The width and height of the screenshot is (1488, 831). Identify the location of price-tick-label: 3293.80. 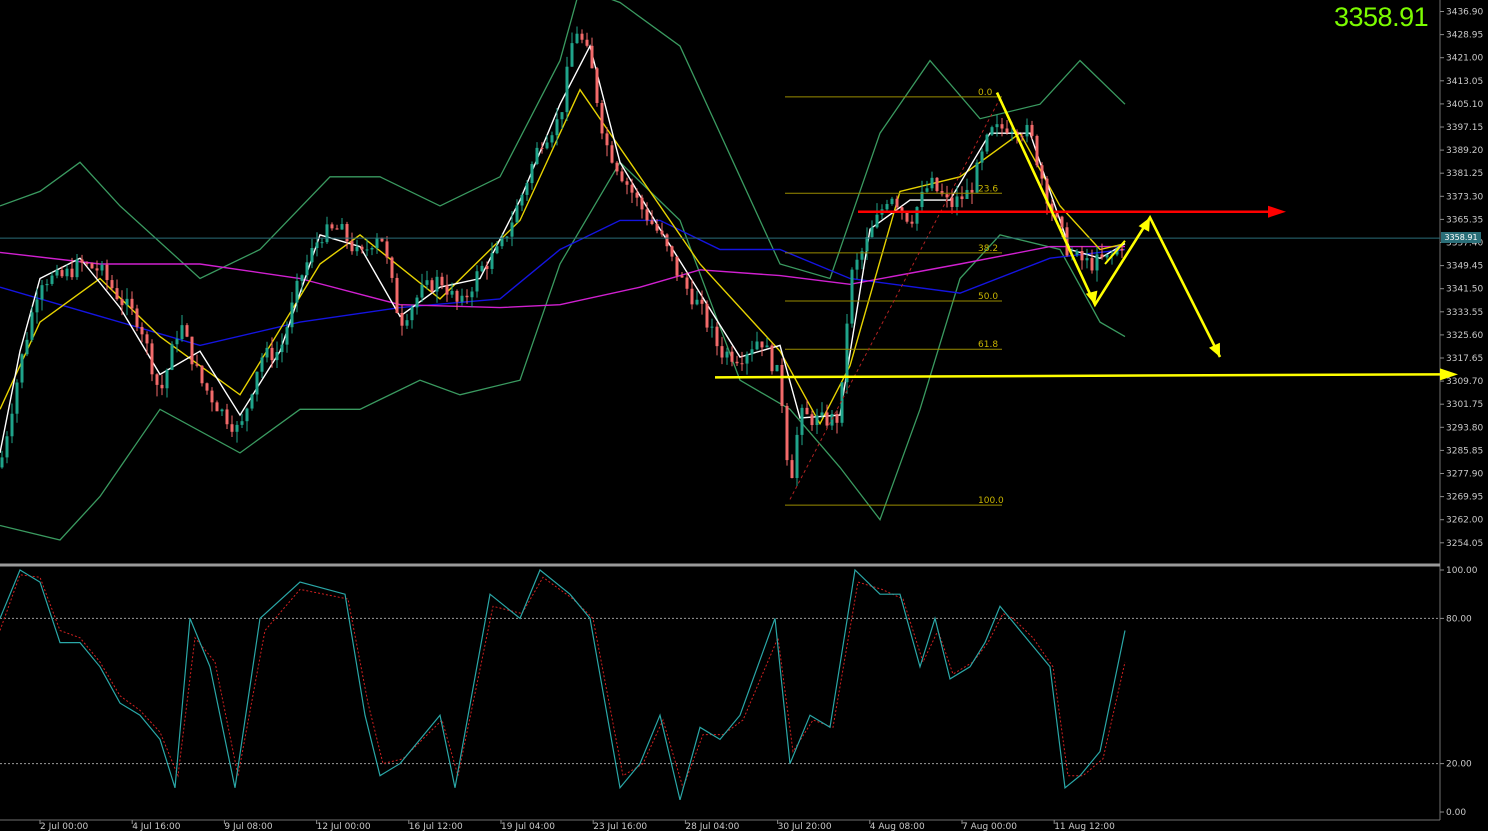
(1464, 428).